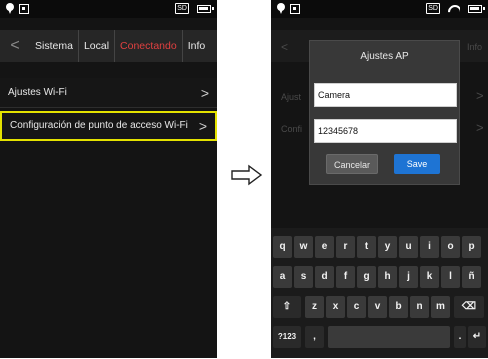 The height and width of the screenshot is (359, 488). Describe the element at coordinates (450, 277) in the screenshot. I see `key: l` at that location.